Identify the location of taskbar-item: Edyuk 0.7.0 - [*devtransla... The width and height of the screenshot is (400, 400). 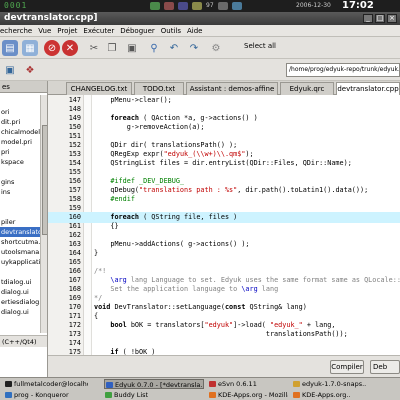
(154, 384).